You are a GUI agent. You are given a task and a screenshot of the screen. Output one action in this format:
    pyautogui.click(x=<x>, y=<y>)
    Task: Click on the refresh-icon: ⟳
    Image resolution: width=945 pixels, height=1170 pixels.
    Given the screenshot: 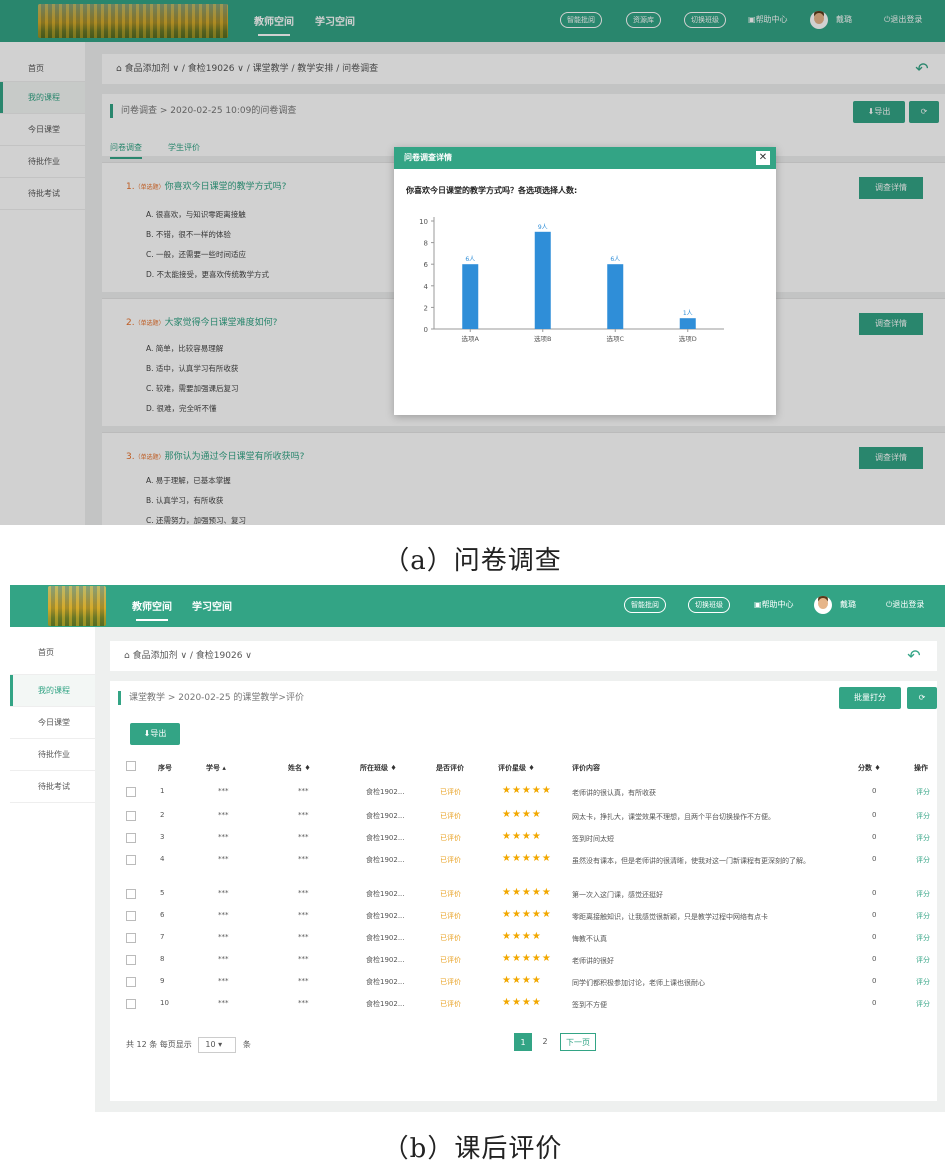 What is the action you would take?
    pyautogui.click(x=922, y=697)
    